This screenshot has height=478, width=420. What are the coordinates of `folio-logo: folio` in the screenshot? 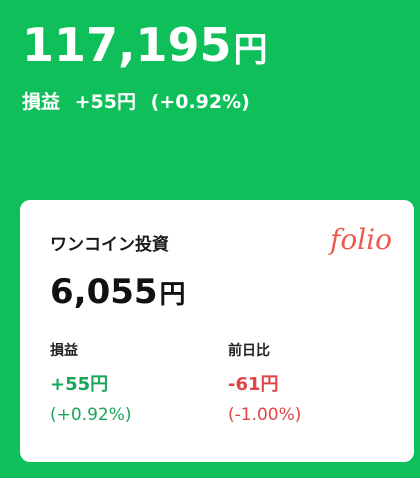 It's located at (361, 239).